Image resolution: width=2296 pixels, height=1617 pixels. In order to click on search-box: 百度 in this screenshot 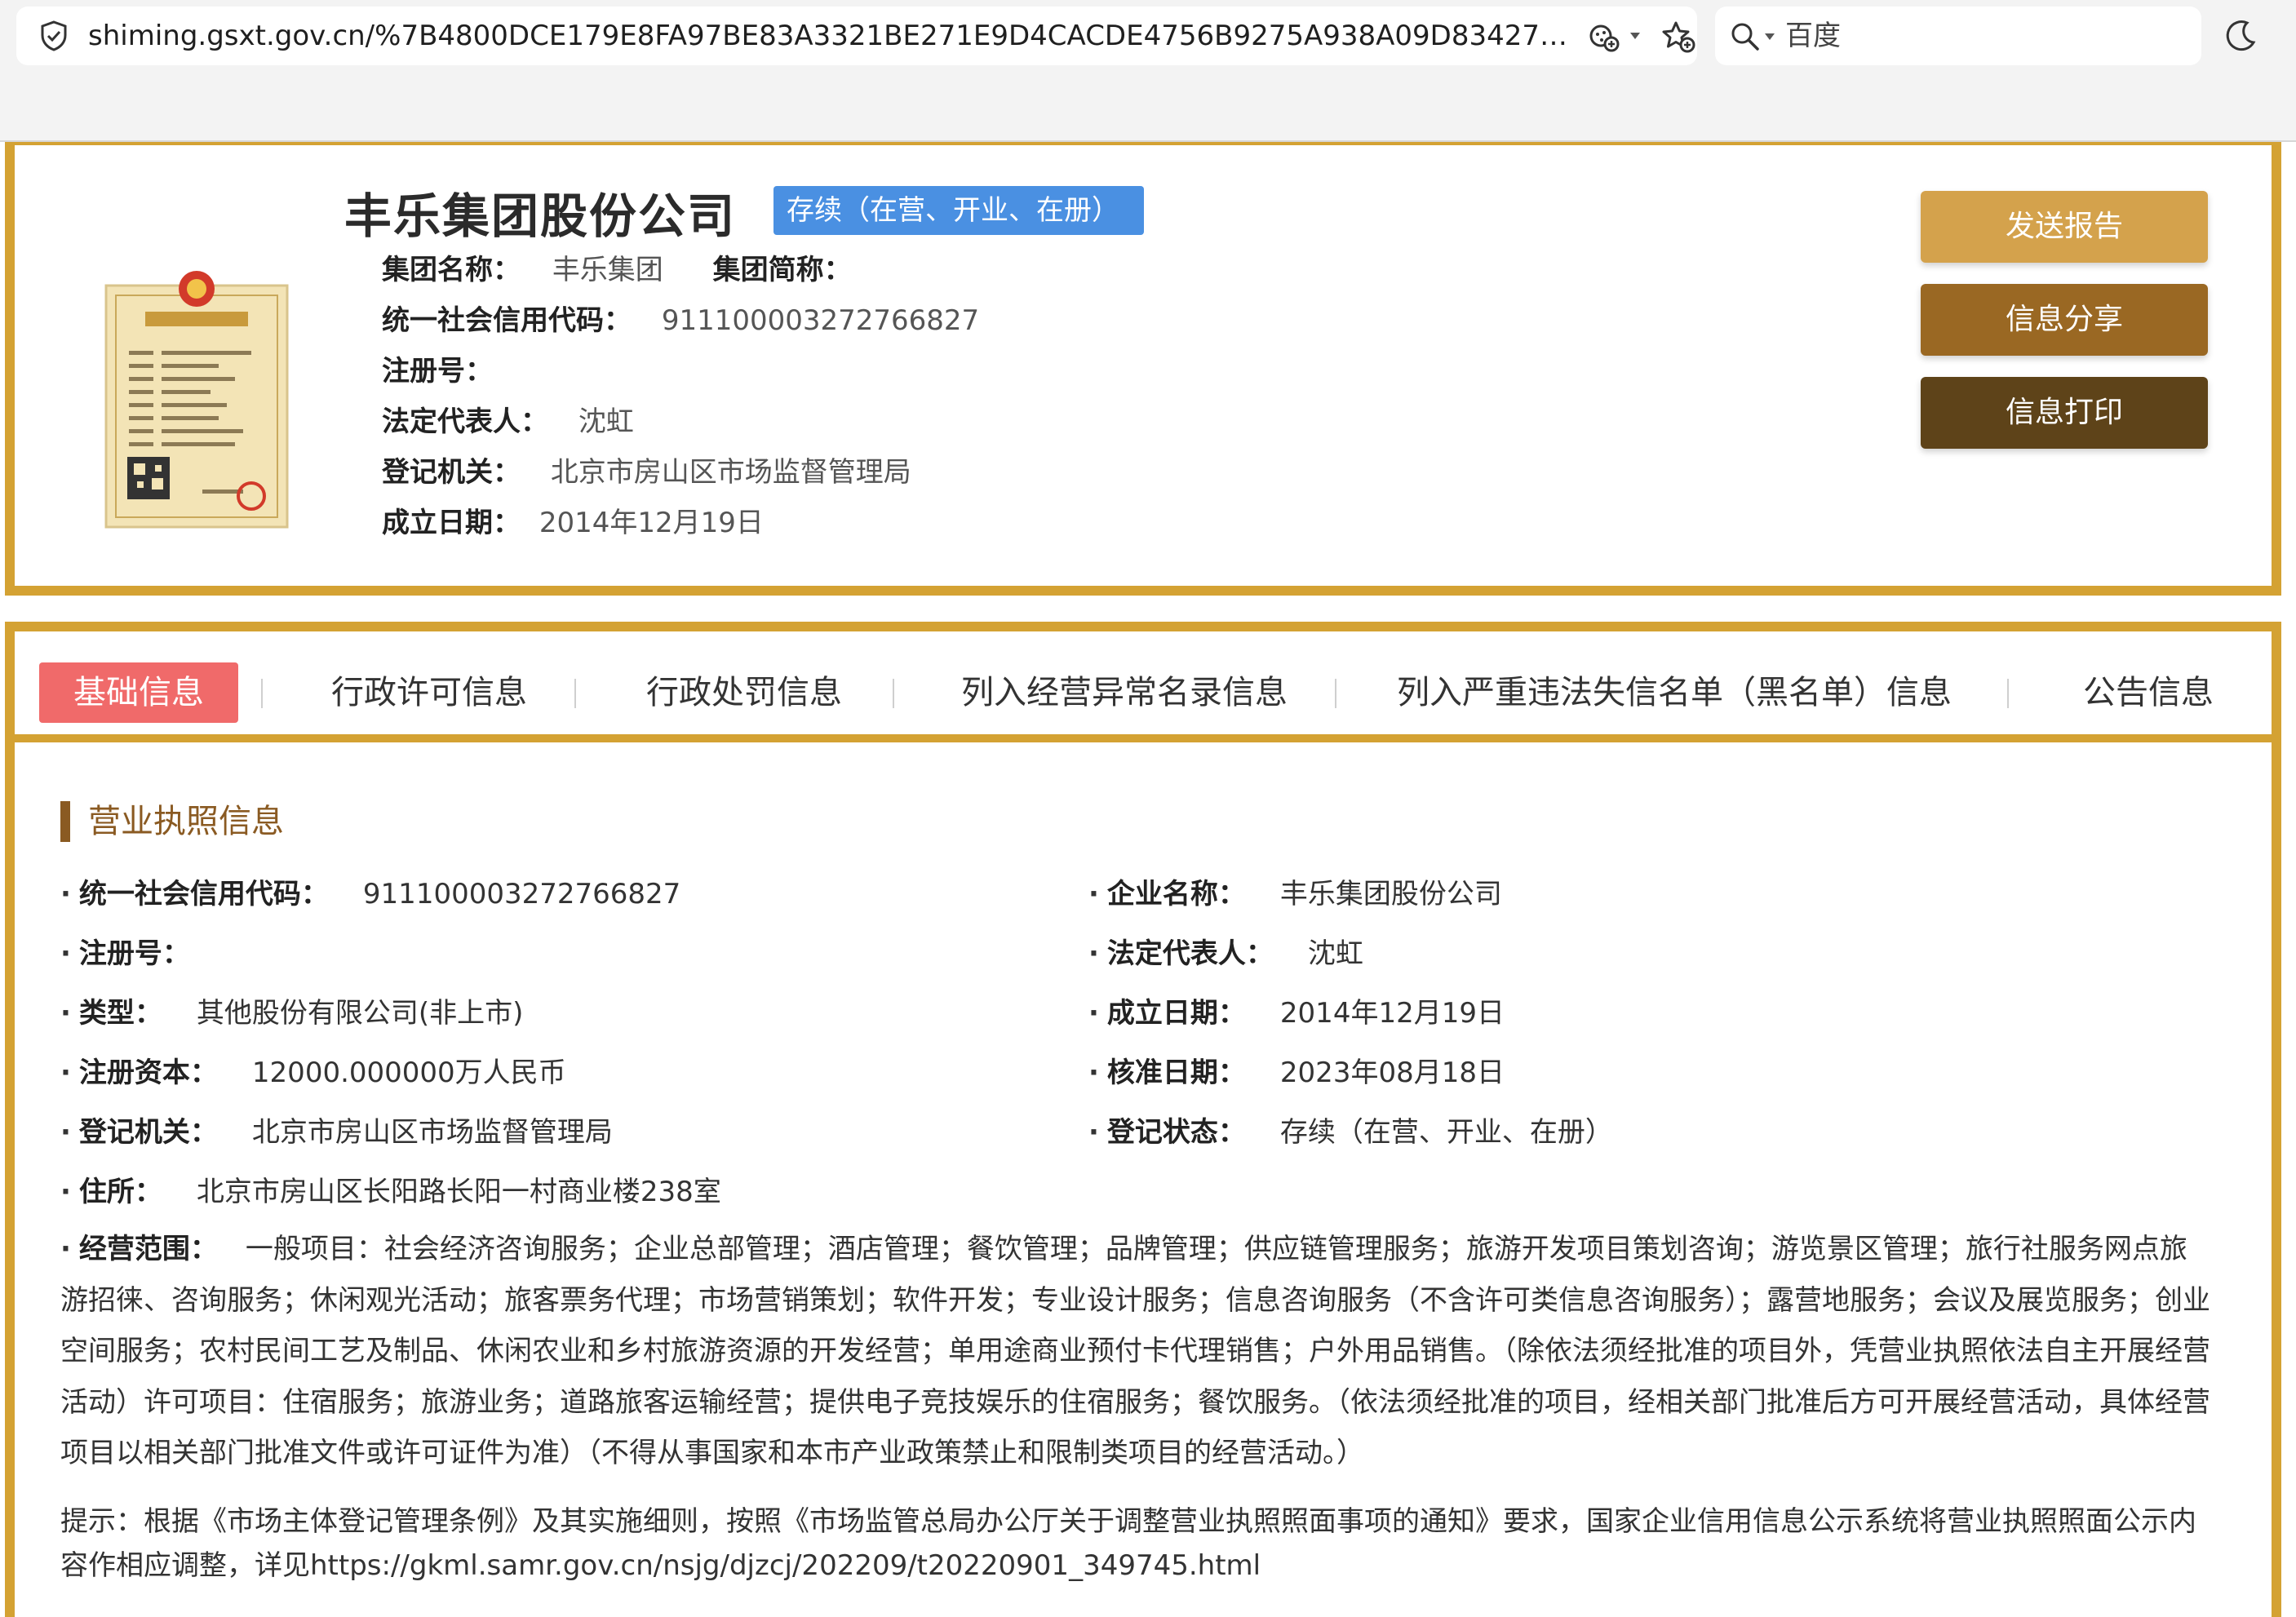, I will do `click(1958, 36)`.